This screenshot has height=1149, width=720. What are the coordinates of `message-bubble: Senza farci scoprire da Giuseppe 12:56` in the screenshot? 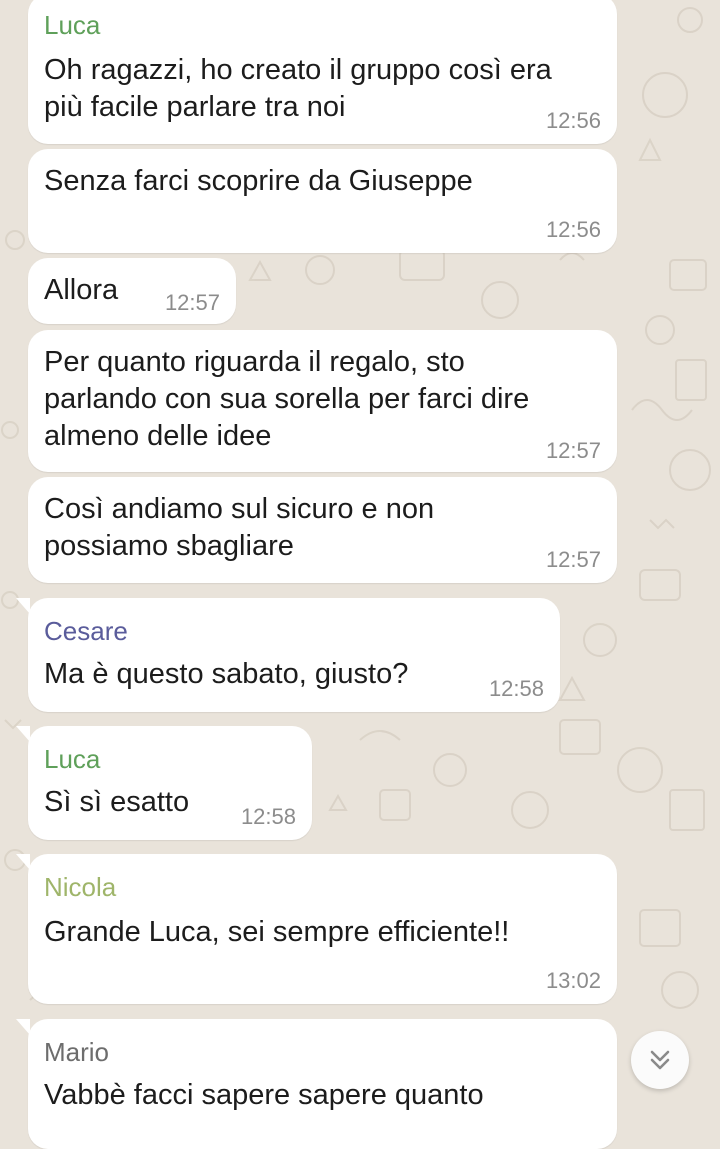 It's located at (322, 201).